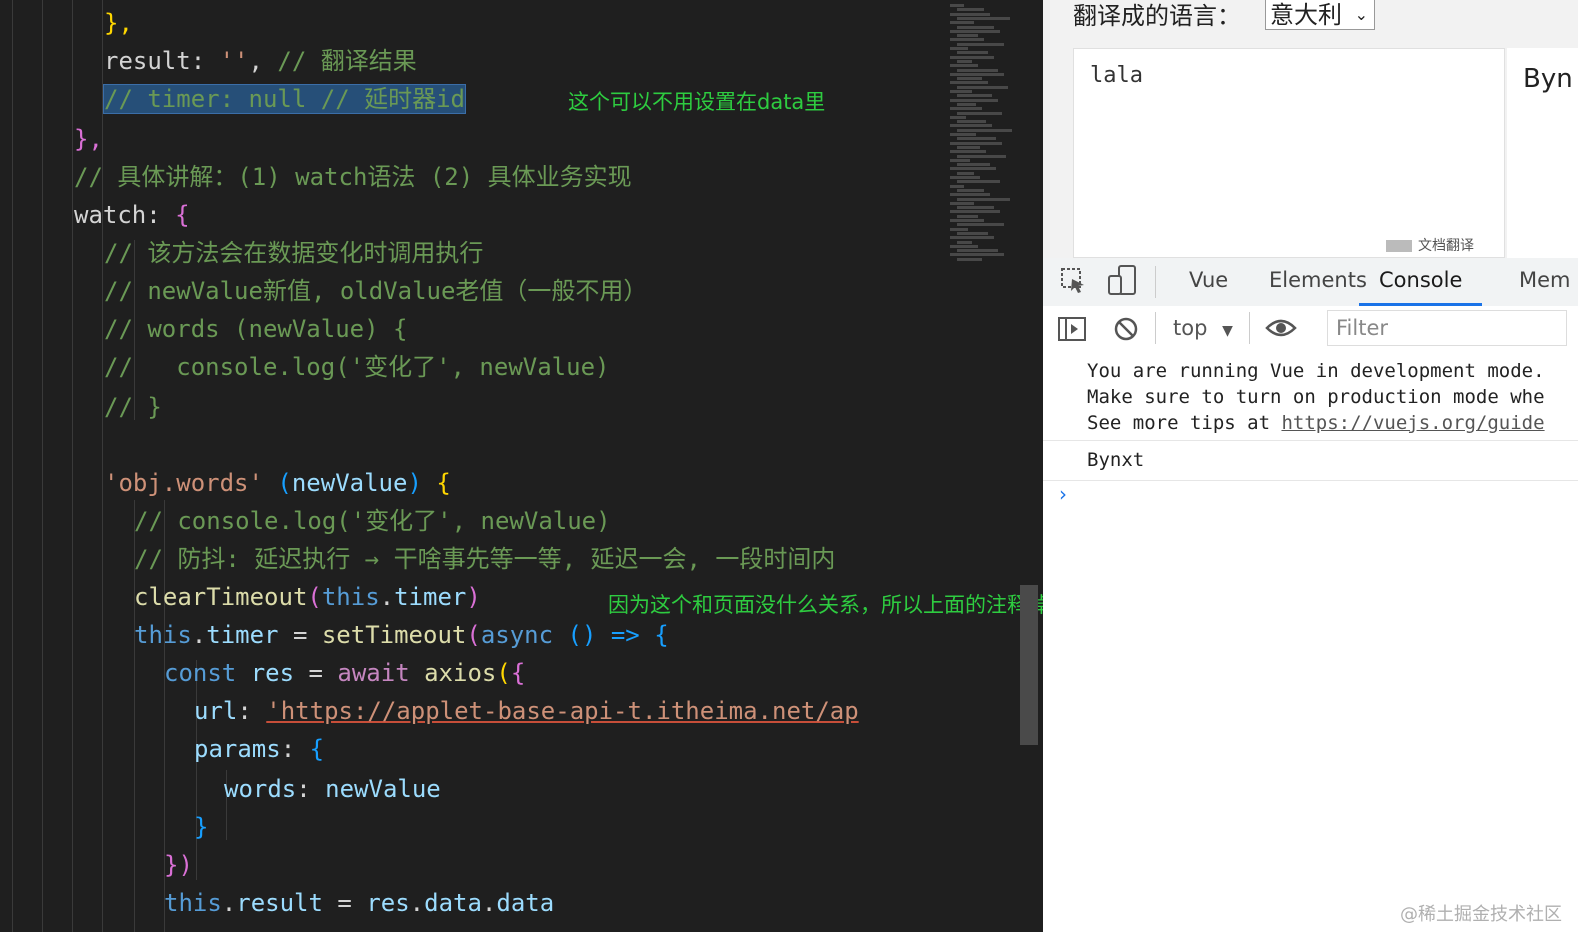 Image resolution: width=1578 pixels, height=932 pixels. Describe the element at coordinates (1122, 283) in the screenshot. I see `device-toolbar-icon` at that location.